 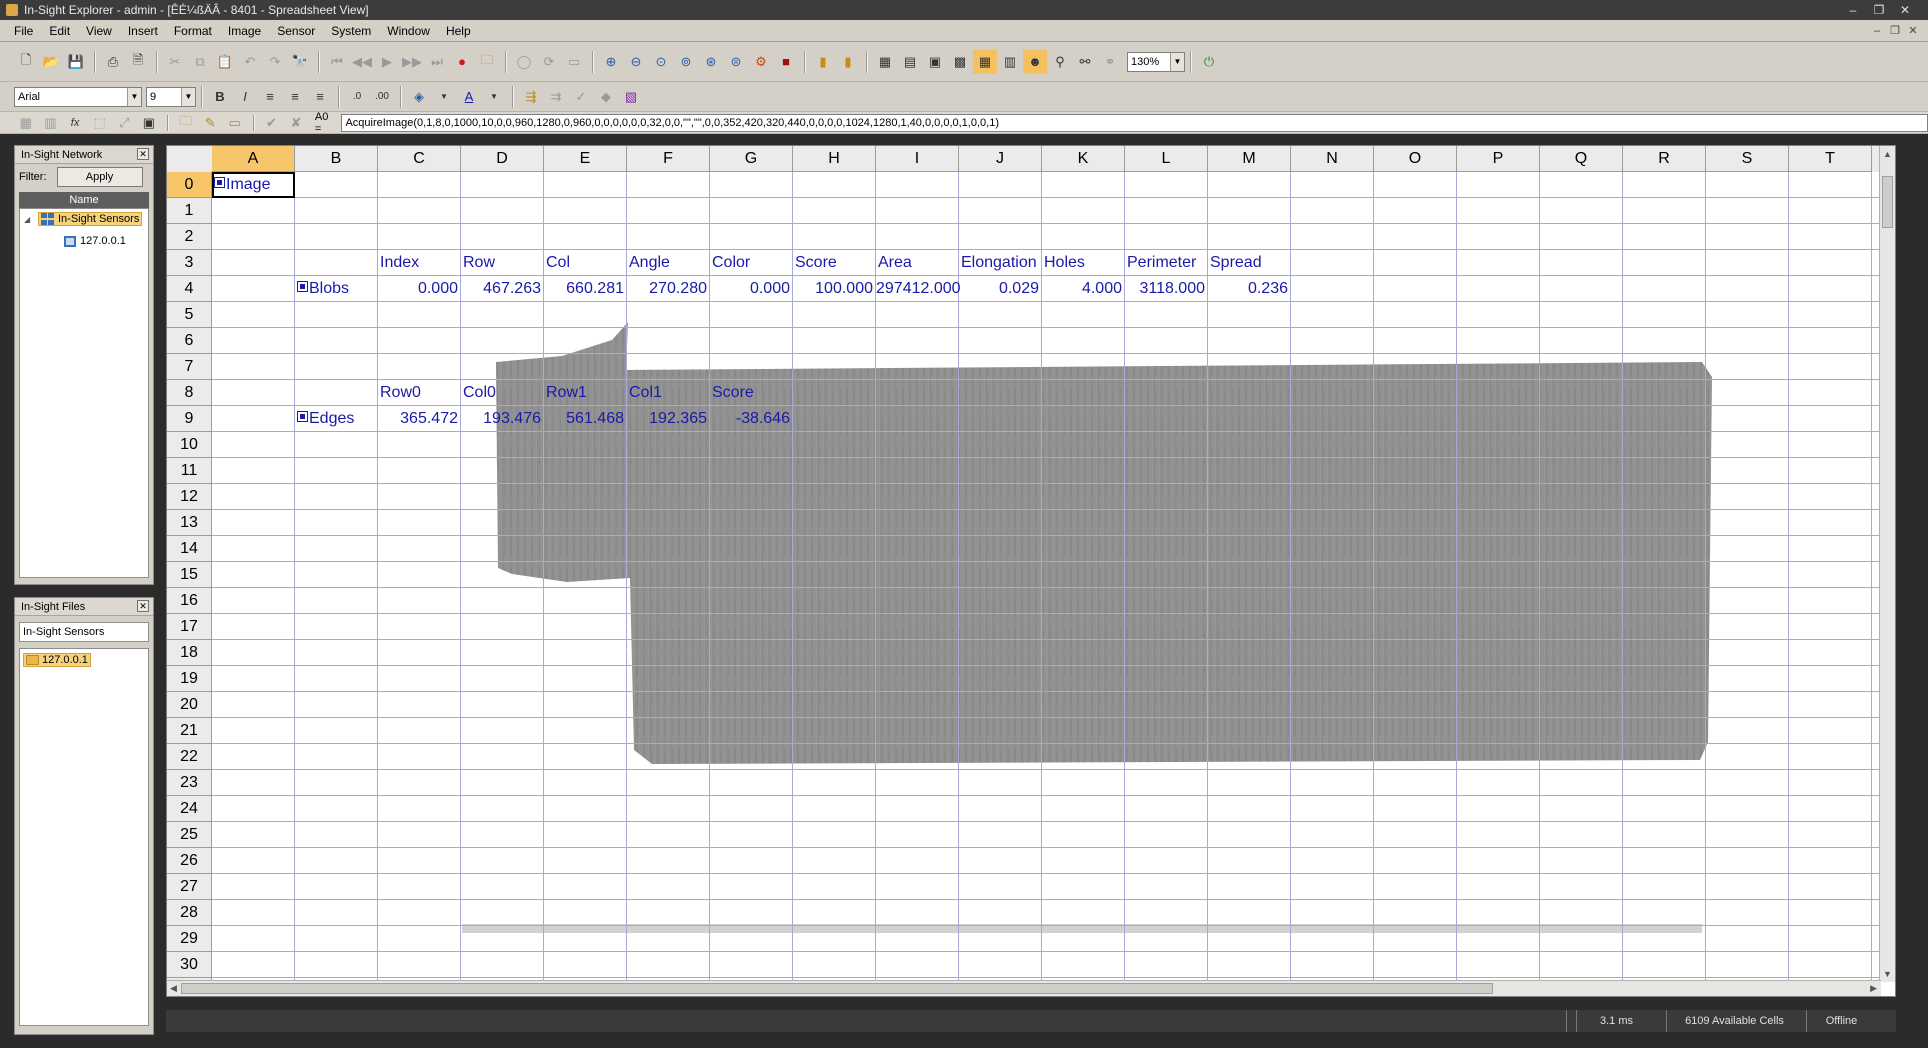 What do you see at coordinates (1064, 263) in the screenshot?
I see `blob-header-cell: Holes` at bounding box center [1064, 263].